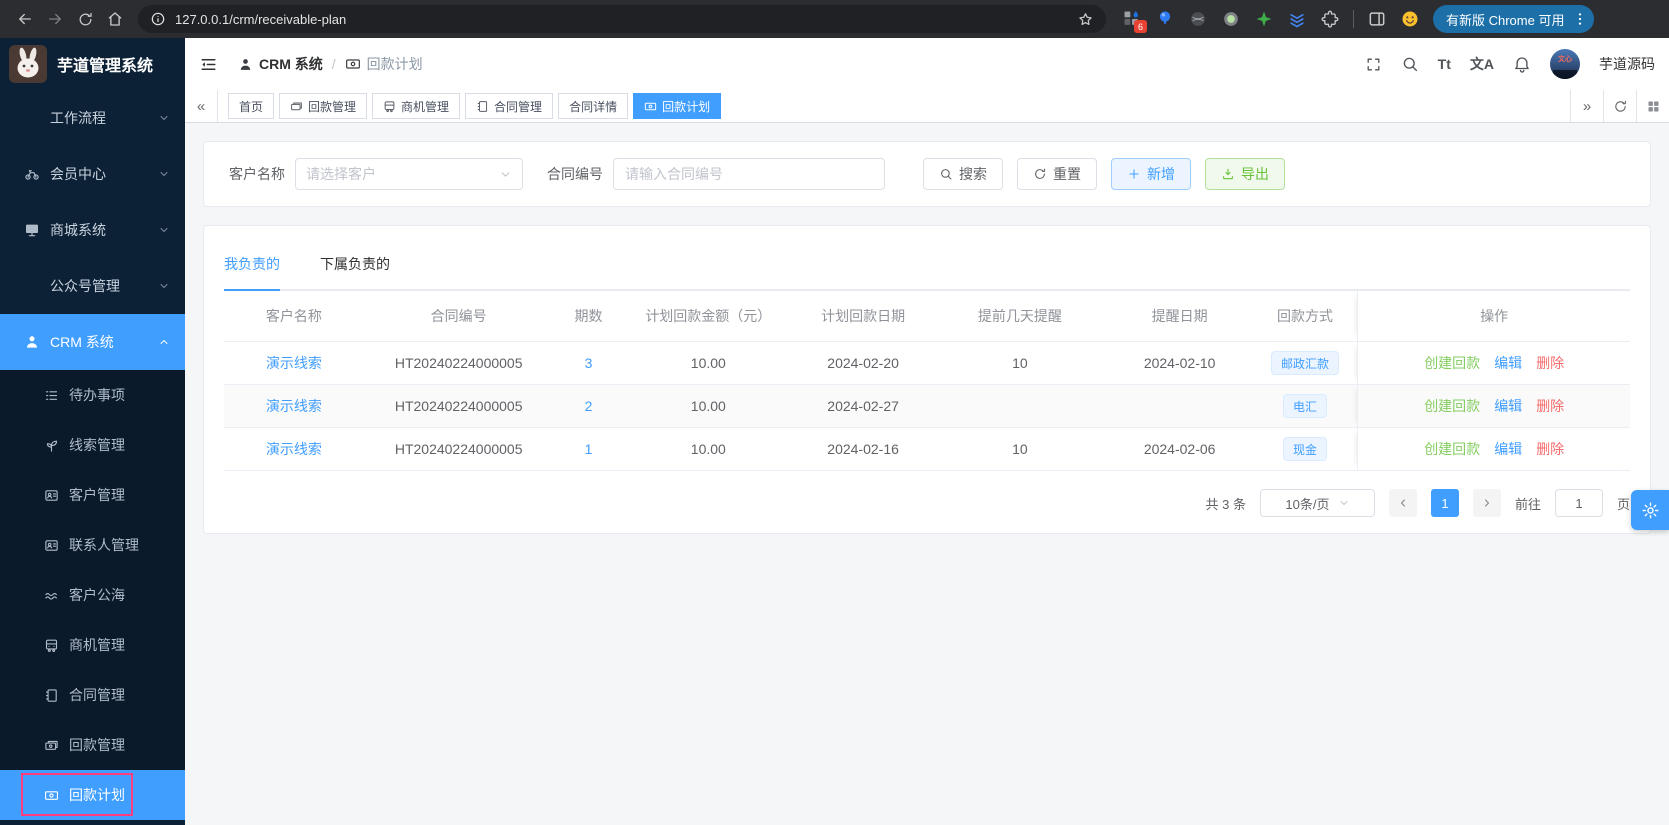 This screenshot has width=1669, height=825. What do you see at coordinates (1297, 19) in the screenshot?
I see `extension-layers-icon` at bounding box center [1297, 19].